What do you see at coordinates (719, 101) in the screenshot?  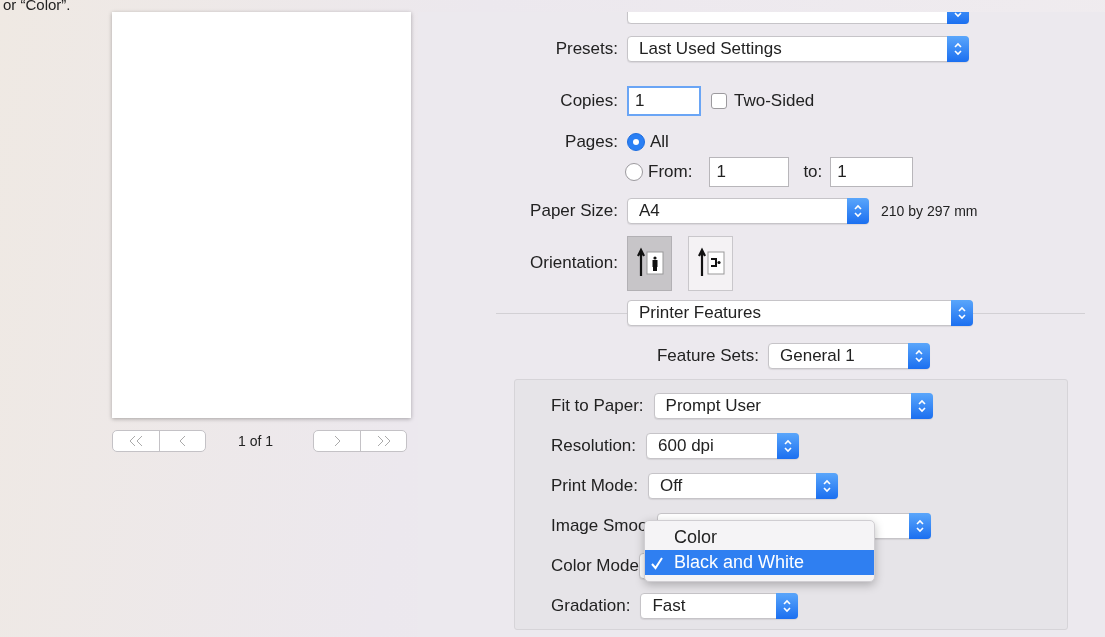 I see `two-sided-checkbox` at bounding box center [719, 101].